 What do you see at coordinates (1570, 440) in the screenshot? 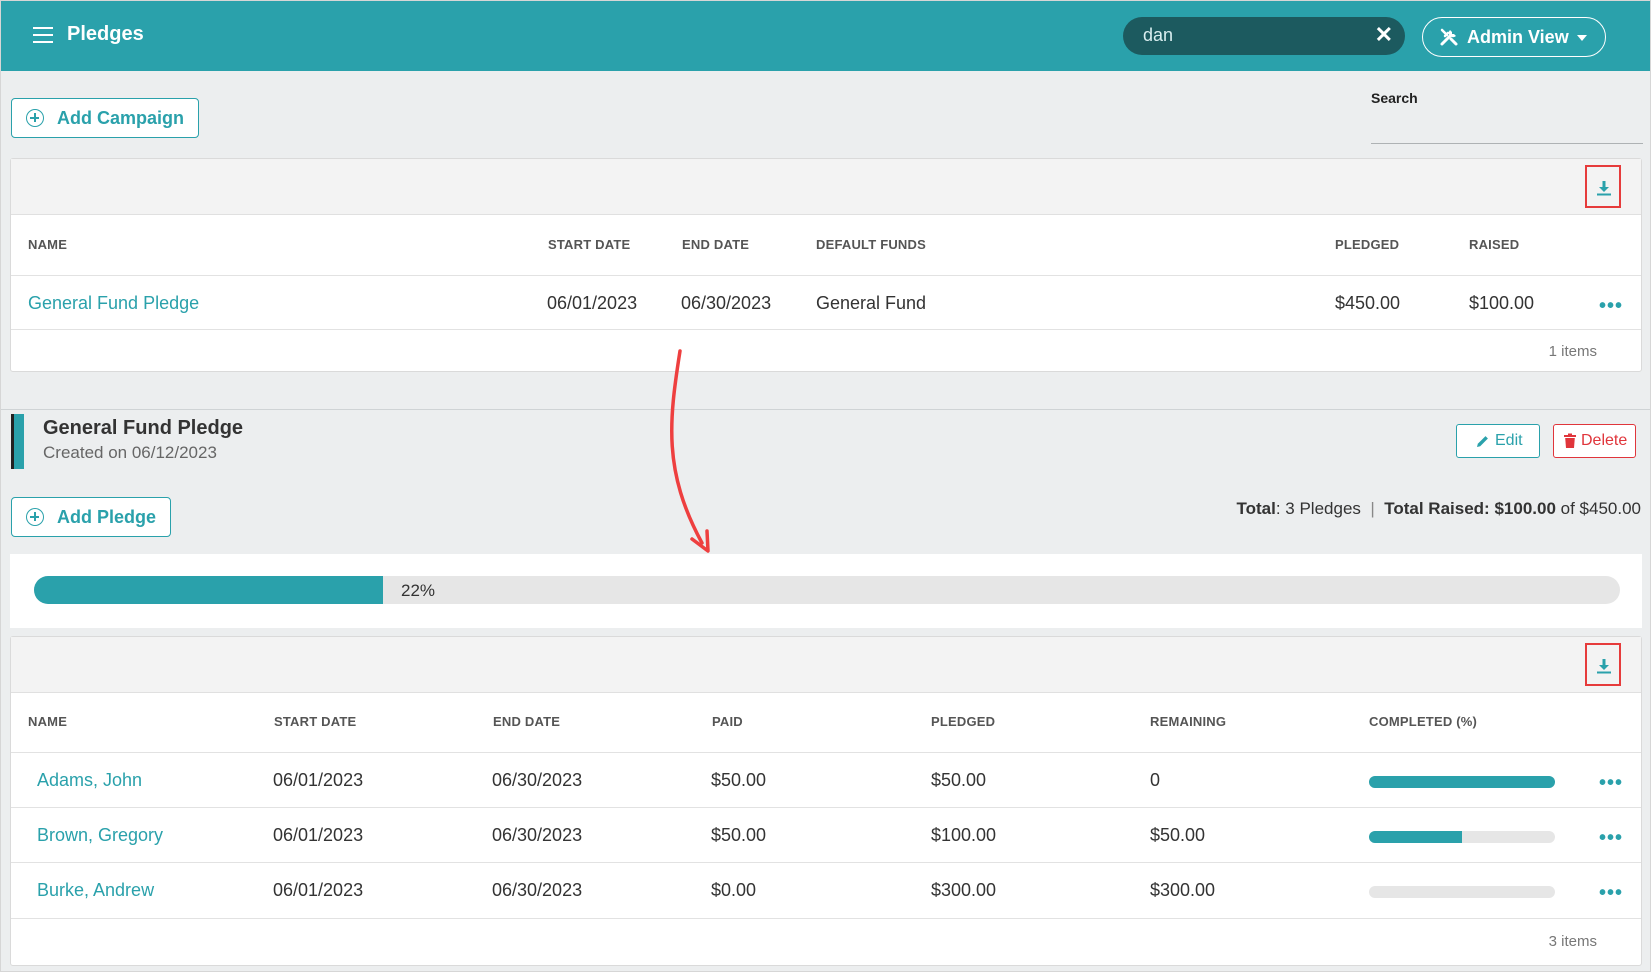
I see `trash-icon` at bounding box center [1570, 440].